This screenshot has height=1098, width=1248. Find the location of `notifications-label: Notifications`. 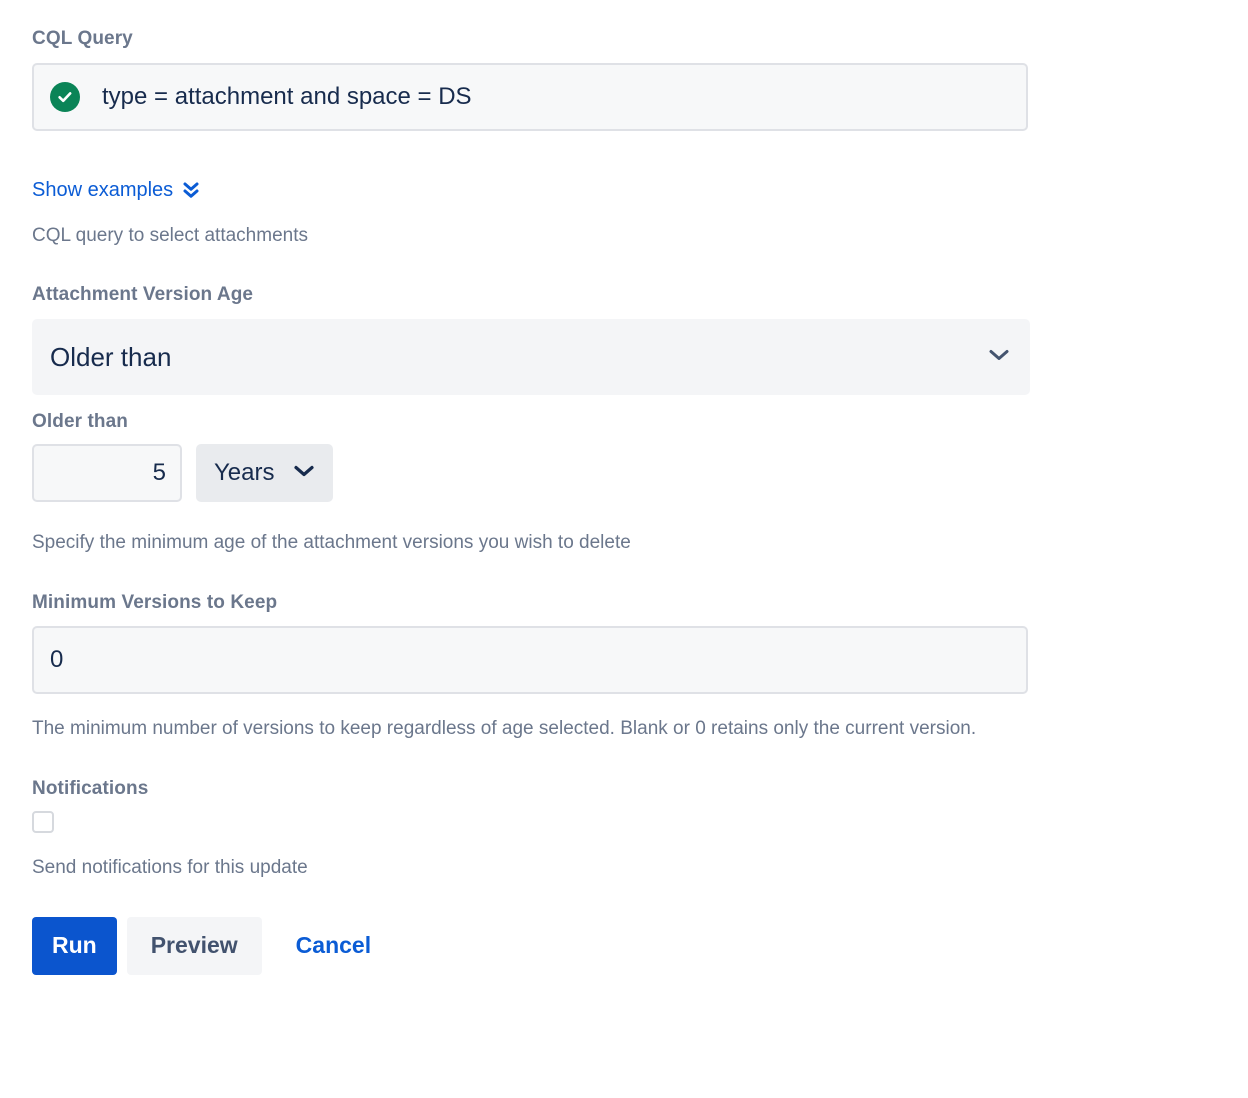

notifications-label: Notifications is located at coordinates (90, 789).